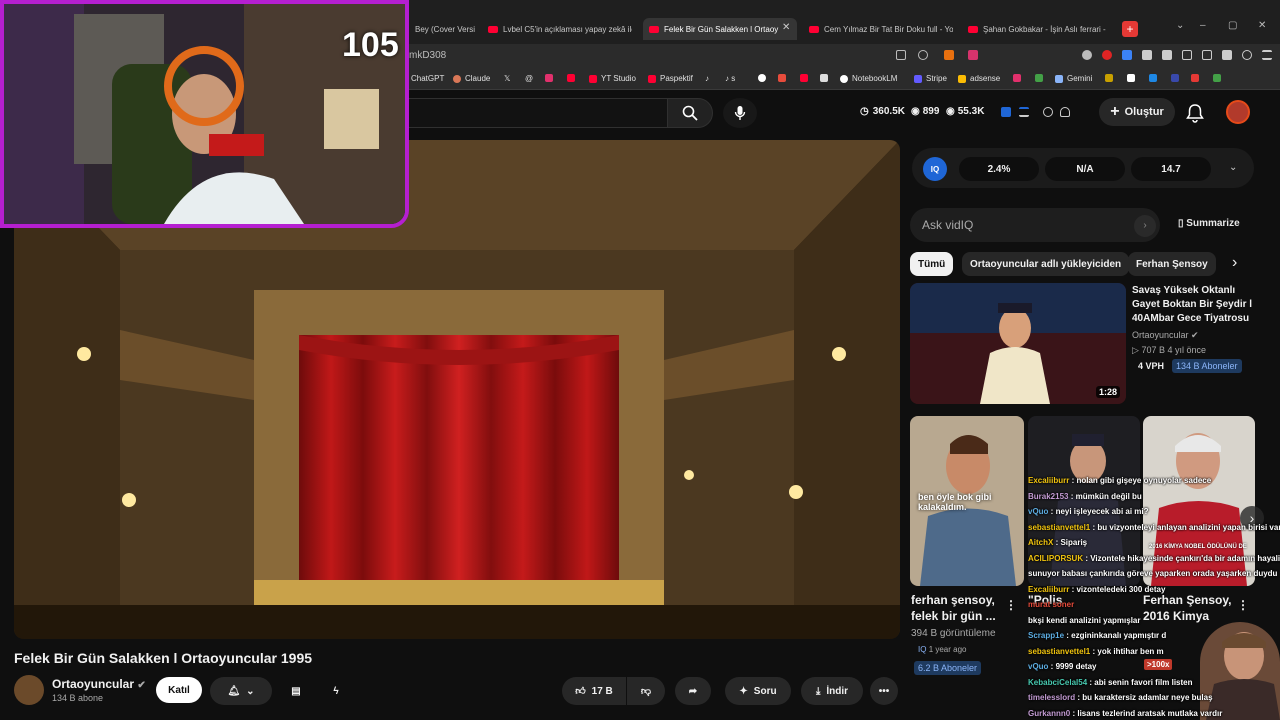  Describe the element at coordinates (241, 691) in the screenshot. I see `subscribed-notification-button: 🔔︎ ⌄` at that location.